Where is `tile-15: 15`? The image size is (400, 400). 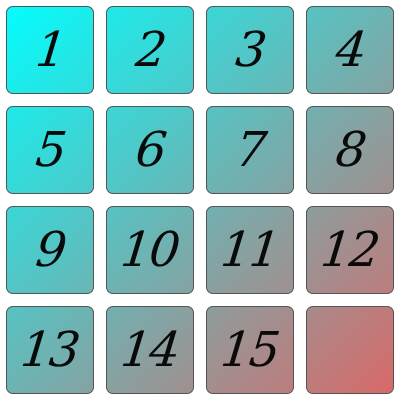
tile-15: 15 is located at coordinates (250, 350).